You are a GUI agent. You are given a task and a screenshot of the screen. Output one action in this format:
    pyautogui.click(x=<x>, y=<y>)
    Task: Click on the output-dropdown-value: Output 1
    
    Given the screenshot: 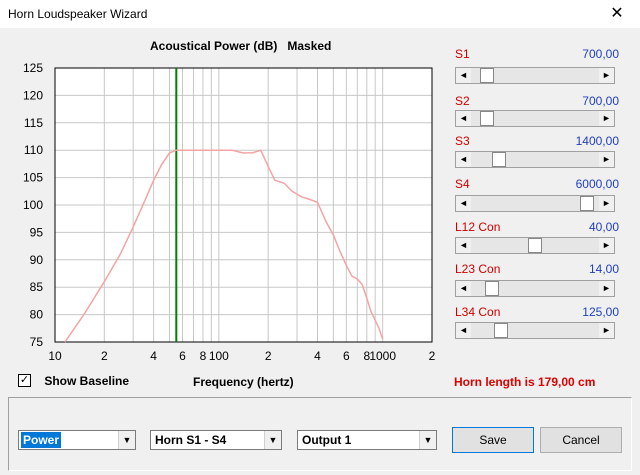 What is the action you would take?
    pyautogui.click(x=327, y=440)
    